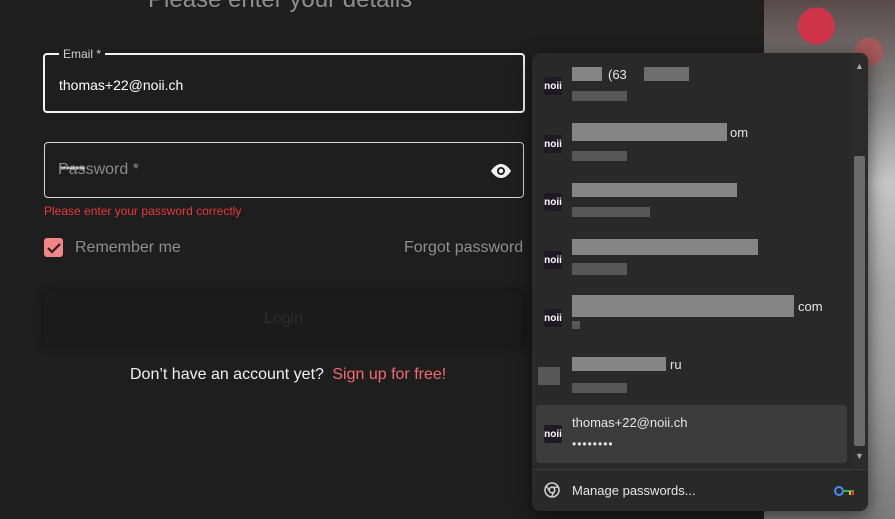  I want to click on redacted-site-icon, so click(549, 376).